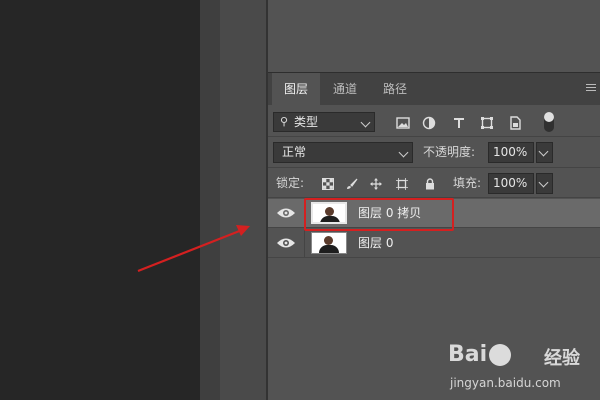 This screenshot has height=400, width=600. What do you see at coordinates (434, 88) in the screenshot?
I see `panel-tab-bar: 图层 通道 路径` at bounding box center [434, 88].